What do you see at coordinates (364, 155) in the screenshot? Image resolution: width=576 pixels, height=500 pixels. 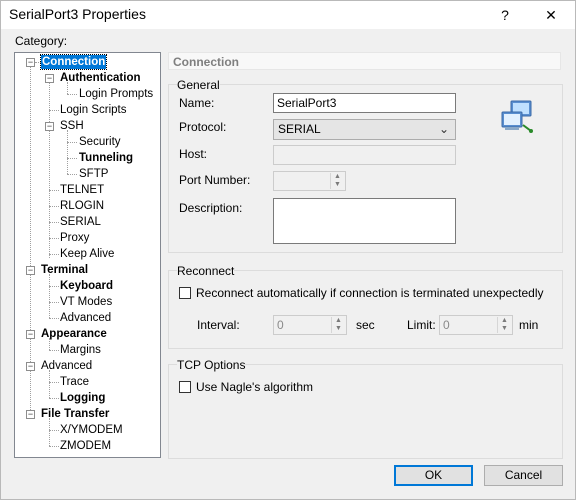 I see `host-input` at bounding box center [364, 155].